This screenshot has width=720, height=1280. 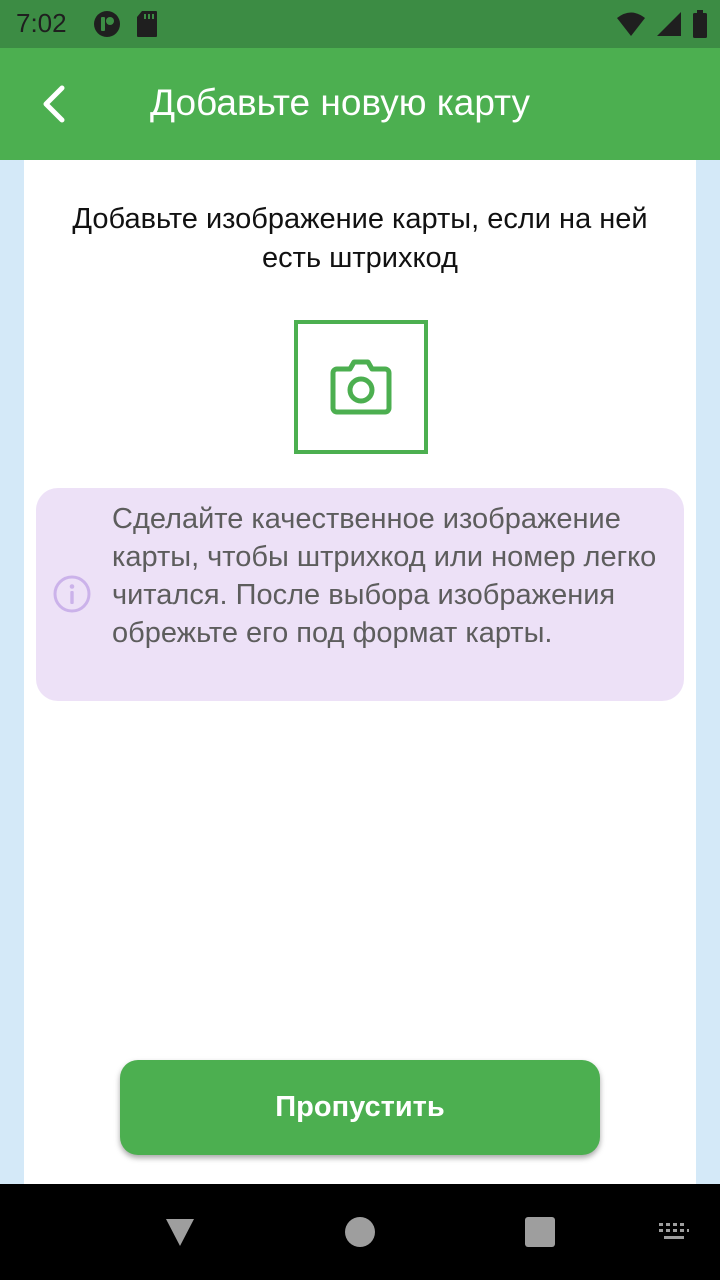 I want to click on camera-icon, so click(x=361, y=387).